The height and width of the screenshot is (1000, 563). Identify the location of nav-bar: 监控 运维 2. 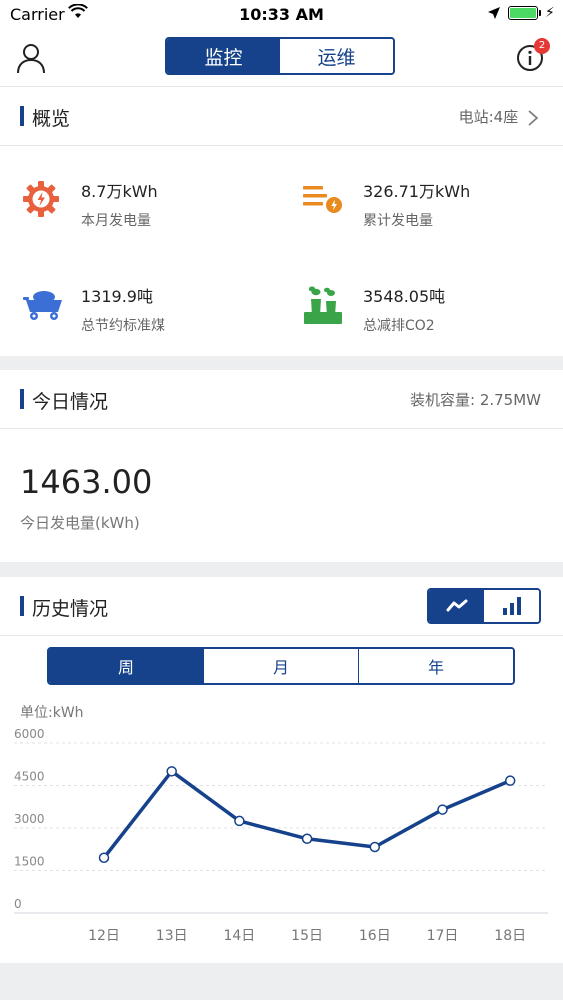
(281, 58).